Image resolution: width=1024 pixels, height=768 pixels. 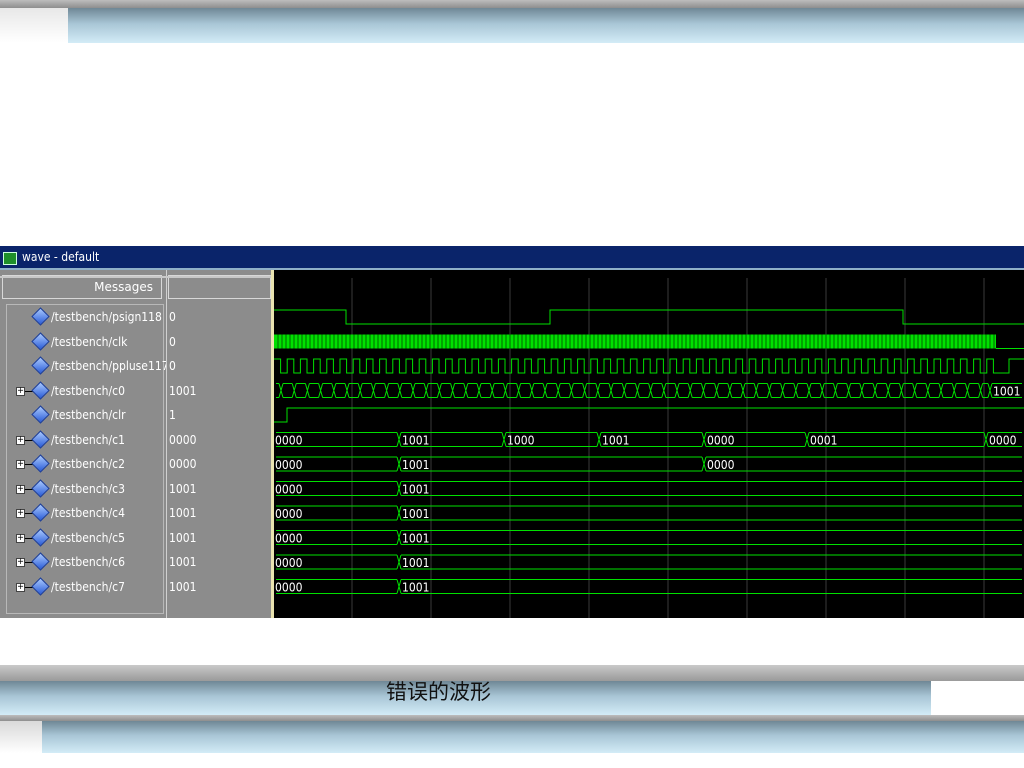 I want to click on signal-row: + /testbench/c4, so click(x=82, y=513).